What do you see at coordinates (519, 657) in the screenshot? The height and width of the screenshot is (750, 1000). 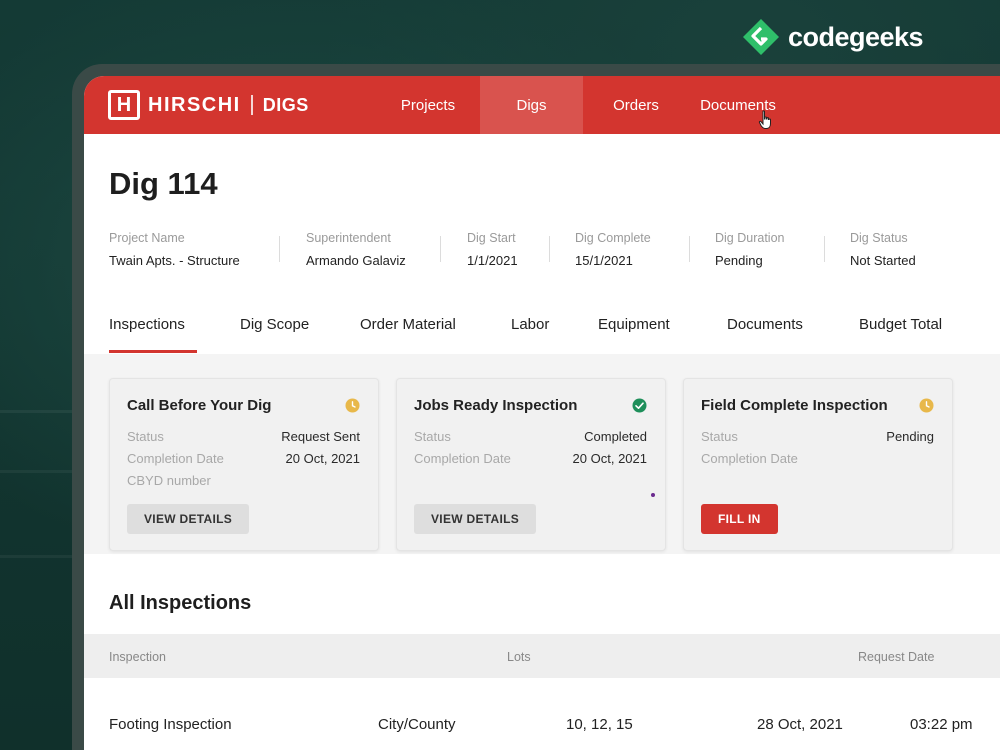 I see `column-header-lots: Lots` at bounding box center [519, 657].